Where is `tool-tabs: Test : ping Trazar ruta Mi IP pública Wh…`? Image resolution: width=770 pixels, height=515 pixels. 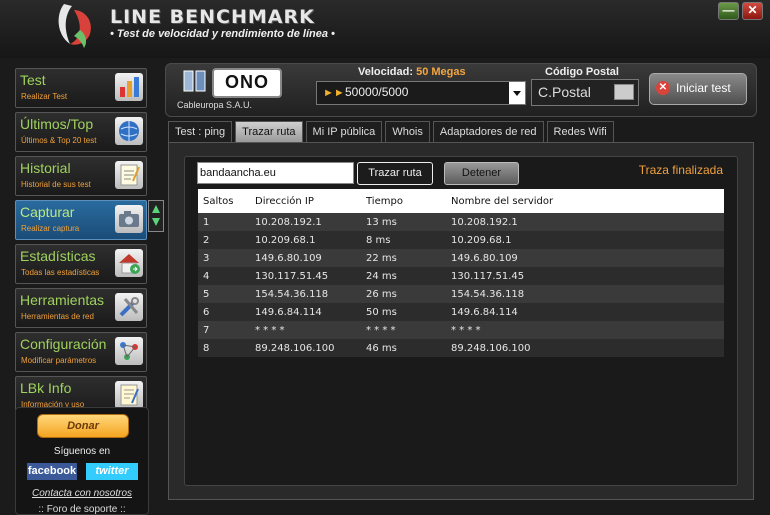 tool-tabs: Test : ping Trazar ruta Mi IP pública Wh… is located at coordinates (392, 131).